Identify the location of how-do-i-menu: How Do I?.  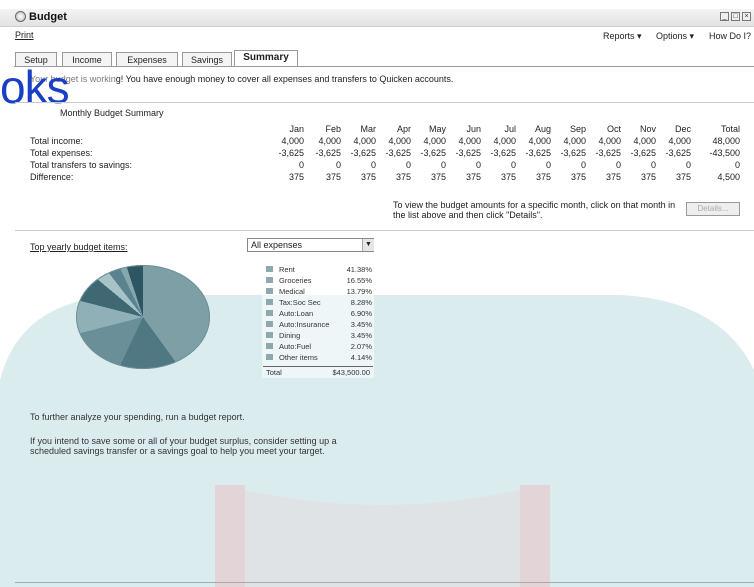
(730, 36).